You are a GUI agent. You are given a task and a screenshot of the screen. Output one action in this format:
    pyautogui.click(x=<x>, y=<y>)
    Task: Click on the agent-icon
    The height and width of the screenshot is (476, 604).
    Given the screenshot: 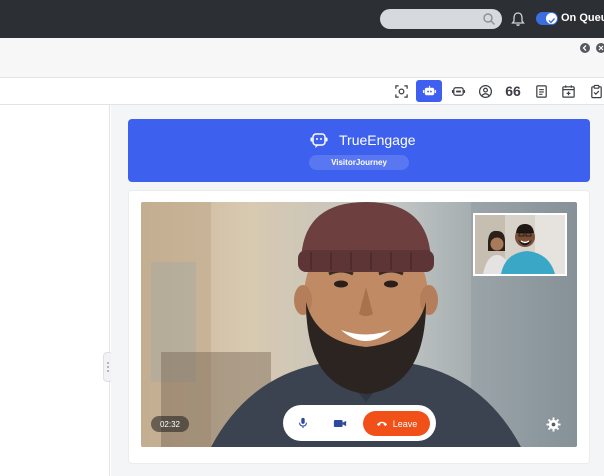 What is the action you would take?
    pyautogui.click(x=458, y=91)
    